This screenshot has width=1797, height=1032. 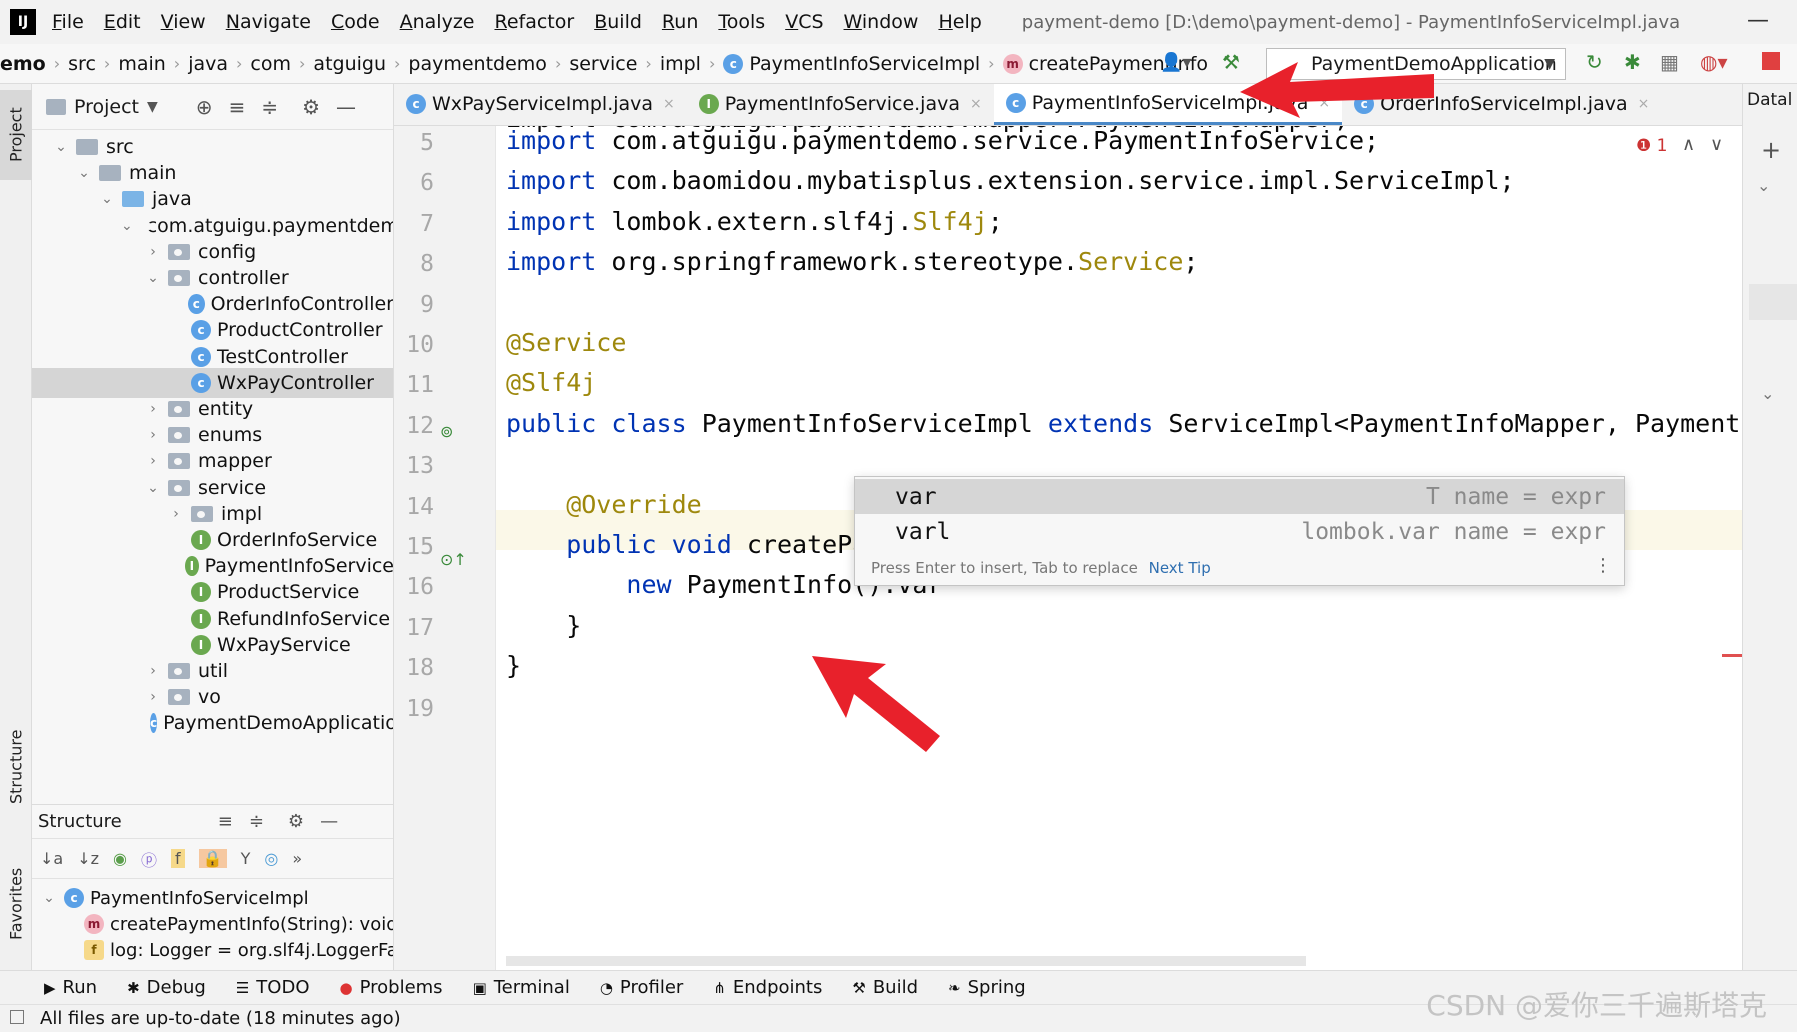 I want to click on project-tool-tab: Project, so click(x=16, y=135).